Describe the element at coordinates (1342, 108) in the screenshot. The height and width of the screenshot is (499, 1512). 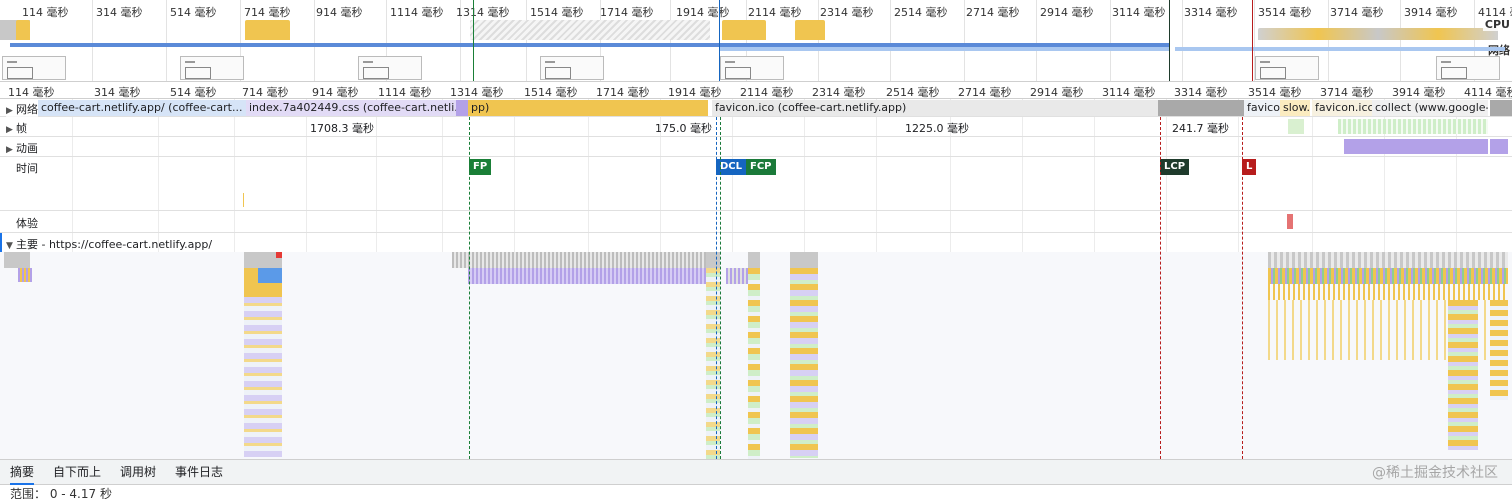
I see `network-request: favicon.icc` at that location.